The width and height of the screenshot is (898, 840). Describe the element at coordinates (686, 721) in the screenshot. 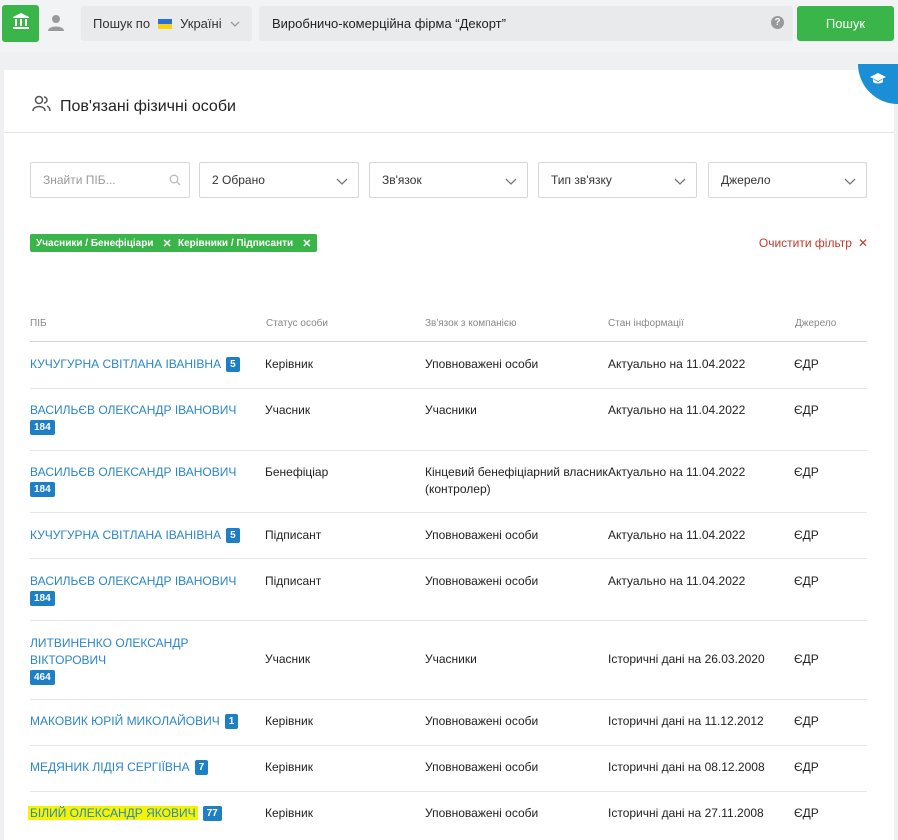

I see `state-cell: Історичні дані на 11.12.2012` at that location.